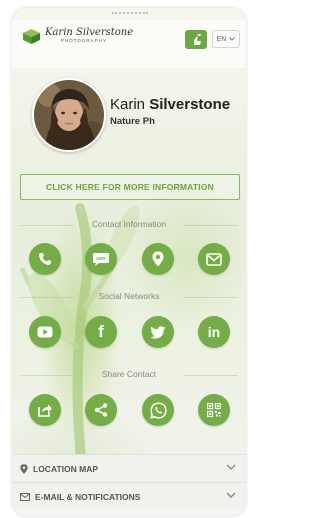 The height and width of the screenshot is (518, 320). What do you see at coordinates (132, 121) in the screenshot?
I see `profile-title: Nature Ph` at bounding box center [132, 121].